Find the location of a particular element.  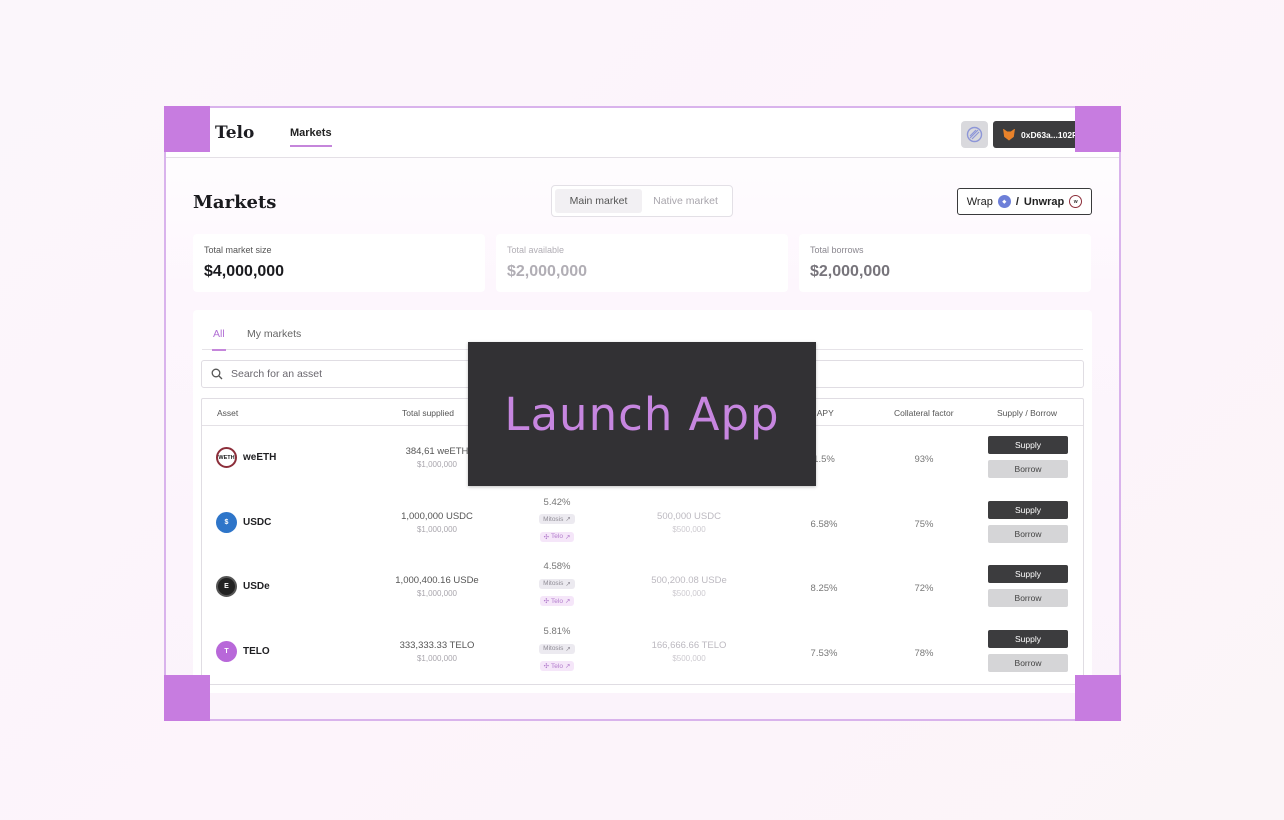

supply-apy: 4.58% is located at coordinates (557, 567).